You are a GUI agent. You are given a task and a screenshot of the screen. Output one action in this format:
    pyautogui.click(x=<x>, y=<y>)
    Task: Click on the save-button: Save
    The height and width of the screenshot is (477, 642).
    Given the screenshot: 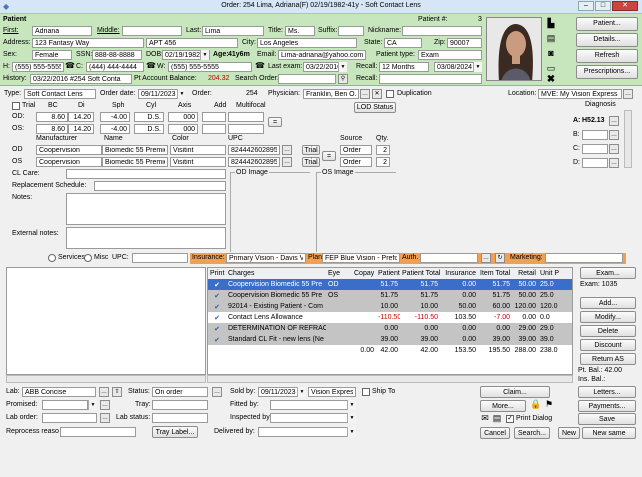 What is the action you would take?
    pyautogui.click(x=607, y=419)
    